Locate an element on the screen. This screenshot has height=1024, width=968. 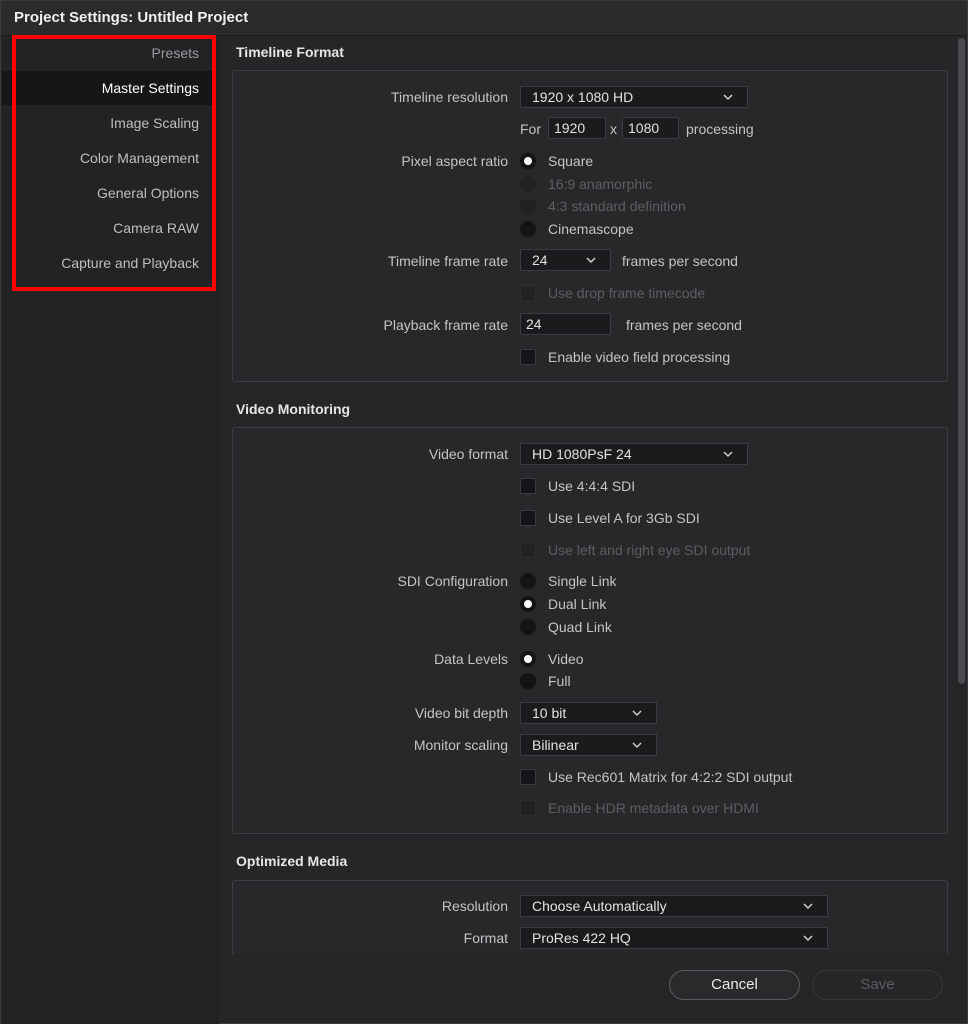
radio-full-label: Full is located at coordinates (559, 681).